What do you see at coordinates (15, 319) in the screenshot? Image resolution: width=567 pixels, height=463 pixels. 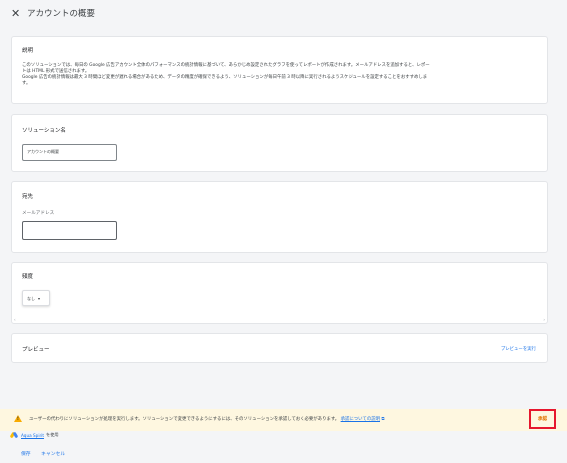 I see `scroll-left-icon: ‹` at bounding box center [15, 319].